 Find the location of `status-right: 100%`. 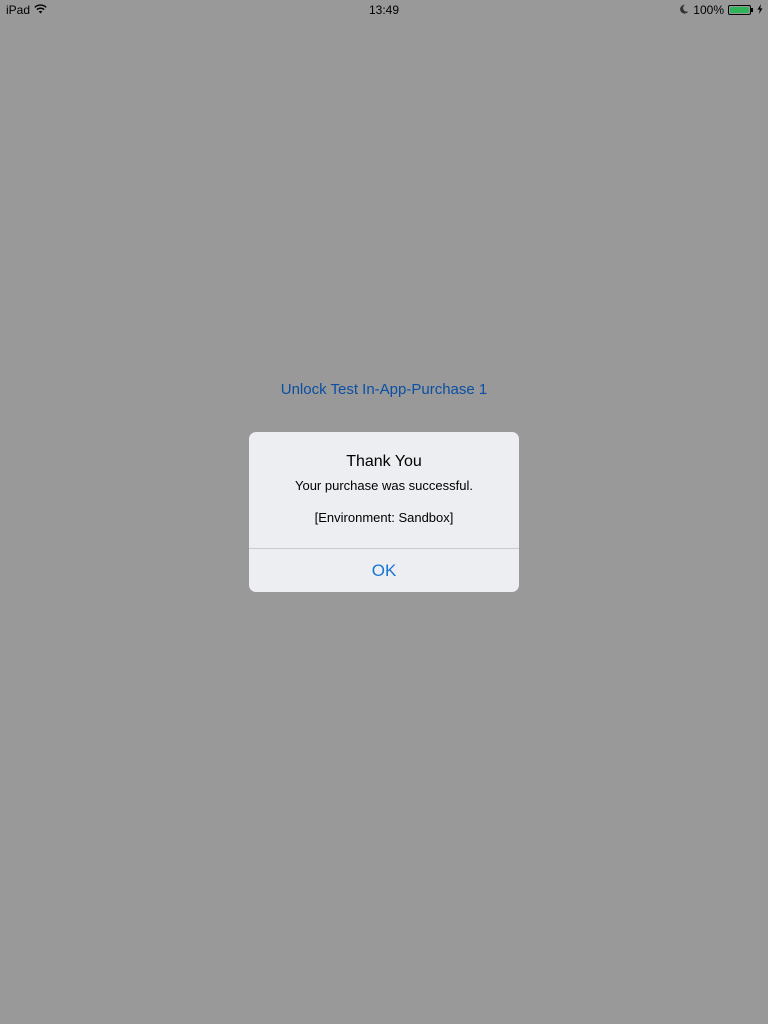

status-right: 100% is located at coordinates (721, 10).